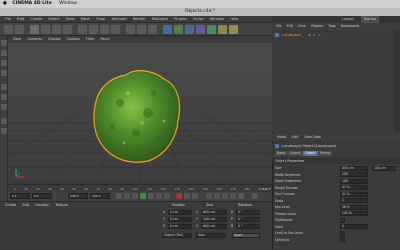 The width and height of the screenshot is (400, 250). I want to click on attribute-menu-edit: Edit, so click(295, 137).